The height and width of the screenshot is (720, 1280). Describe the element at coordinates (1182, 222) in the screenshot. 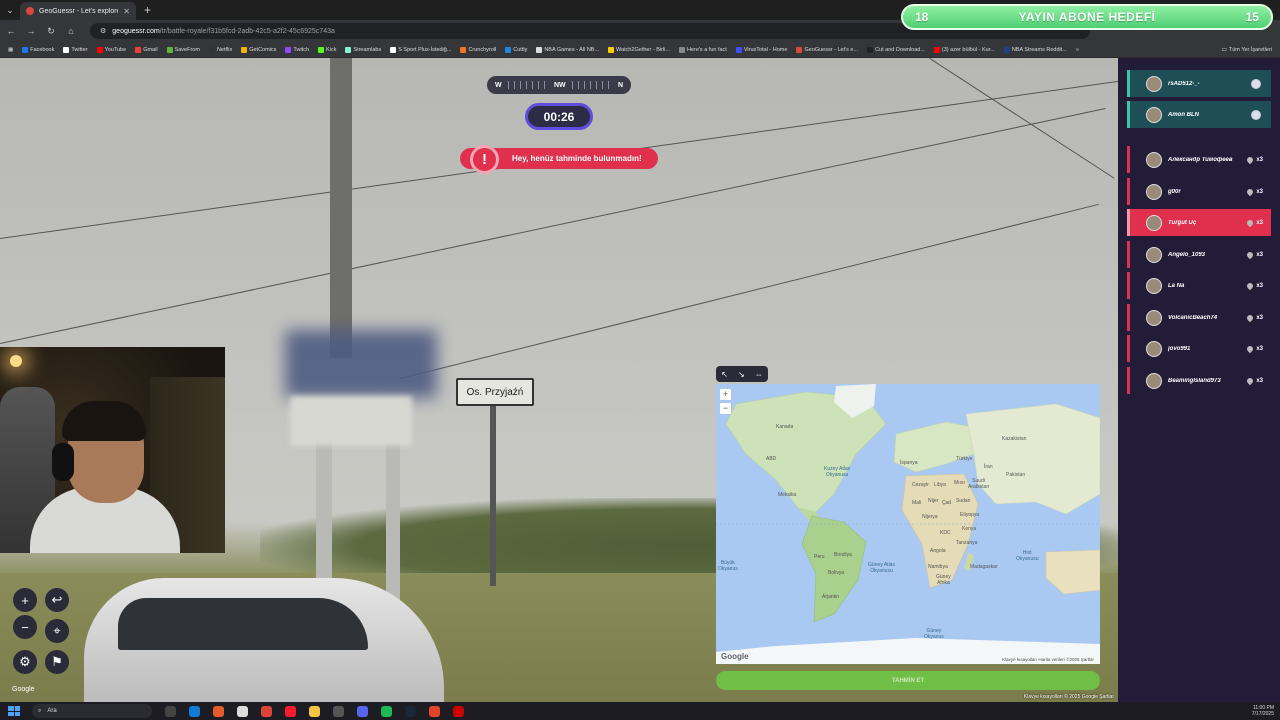

I see `player-name: Turgut Uç` at that location.